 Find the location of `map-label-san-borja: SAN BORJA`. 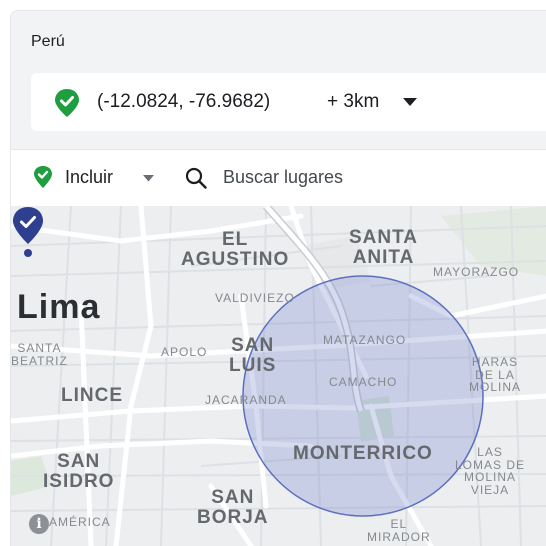

map-label-san-borja: SAN BORJA is located at coordinates (233, 507).